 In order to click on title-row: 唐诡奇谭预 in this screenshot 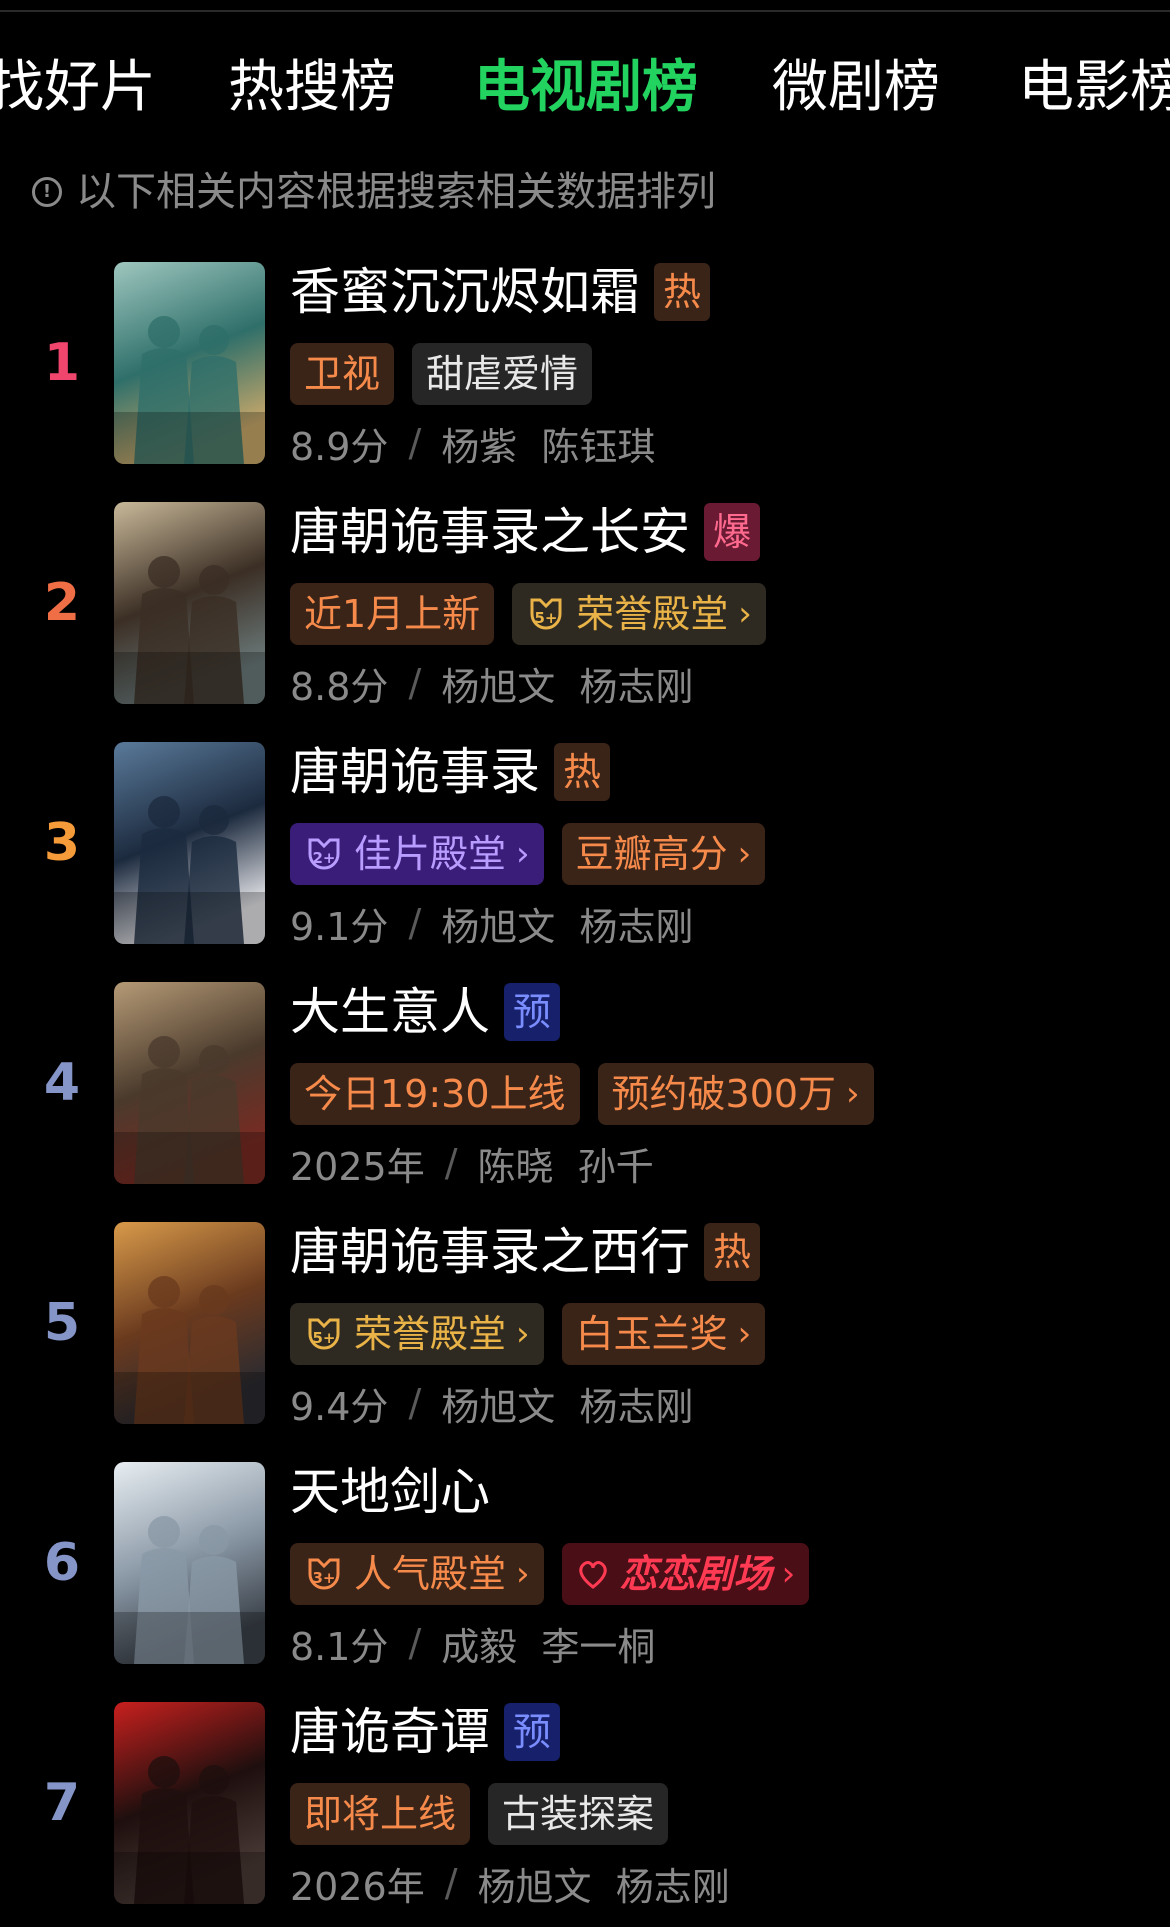, I will do `click(425, 1732)`.